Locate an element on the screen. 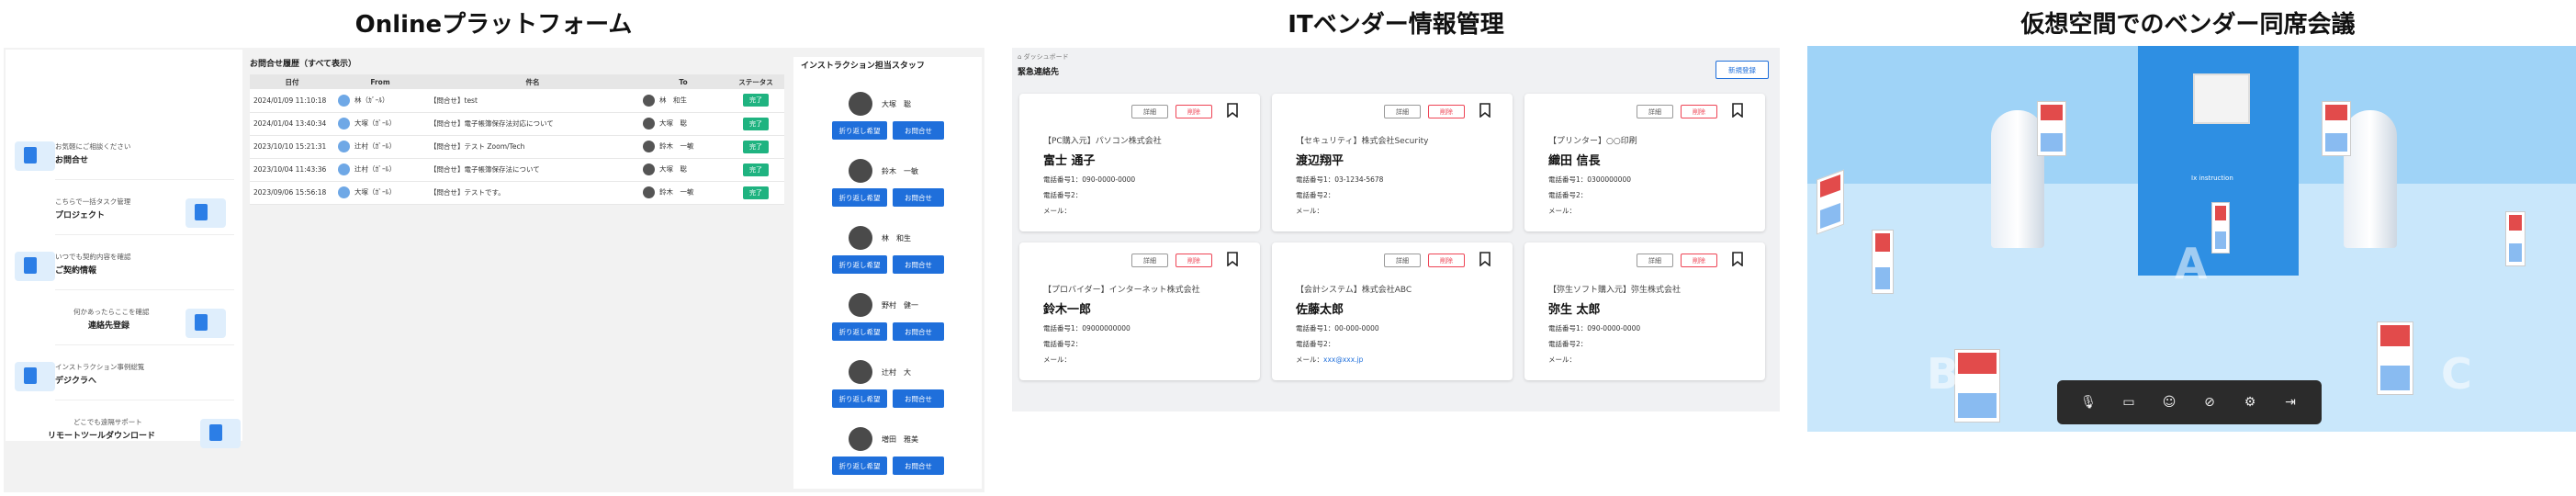 The height and width of the screenshot is (496, 2576). vendor-category: 【PC購入元】パソコン株式会社 is located at coordinates (1102, 141).